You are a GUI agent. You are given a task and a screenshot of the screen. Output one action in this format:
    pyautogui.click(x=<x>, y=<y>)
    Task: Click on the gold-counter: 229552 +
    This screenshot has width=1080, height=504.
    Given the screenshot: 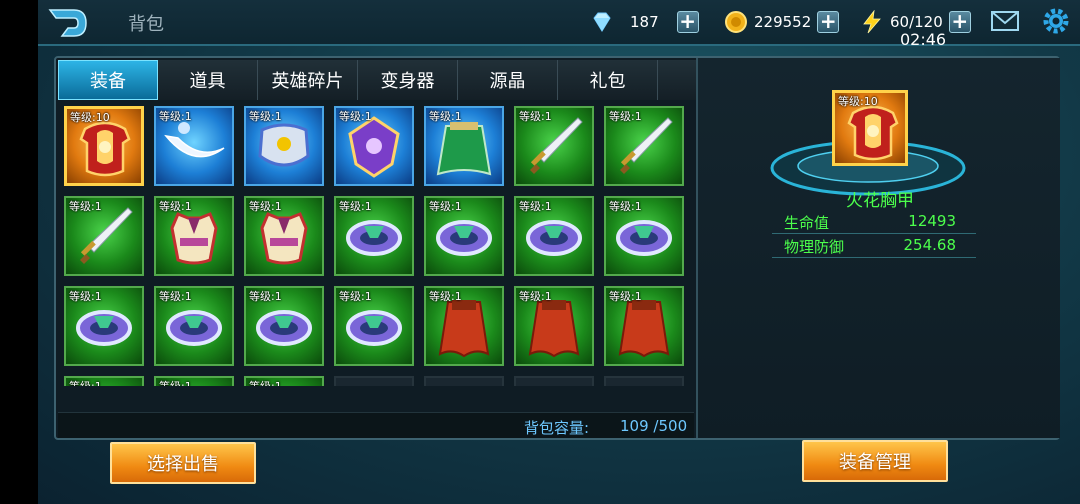 What is the action you would take?
    pyautogui.click(x=782, y=22)
    